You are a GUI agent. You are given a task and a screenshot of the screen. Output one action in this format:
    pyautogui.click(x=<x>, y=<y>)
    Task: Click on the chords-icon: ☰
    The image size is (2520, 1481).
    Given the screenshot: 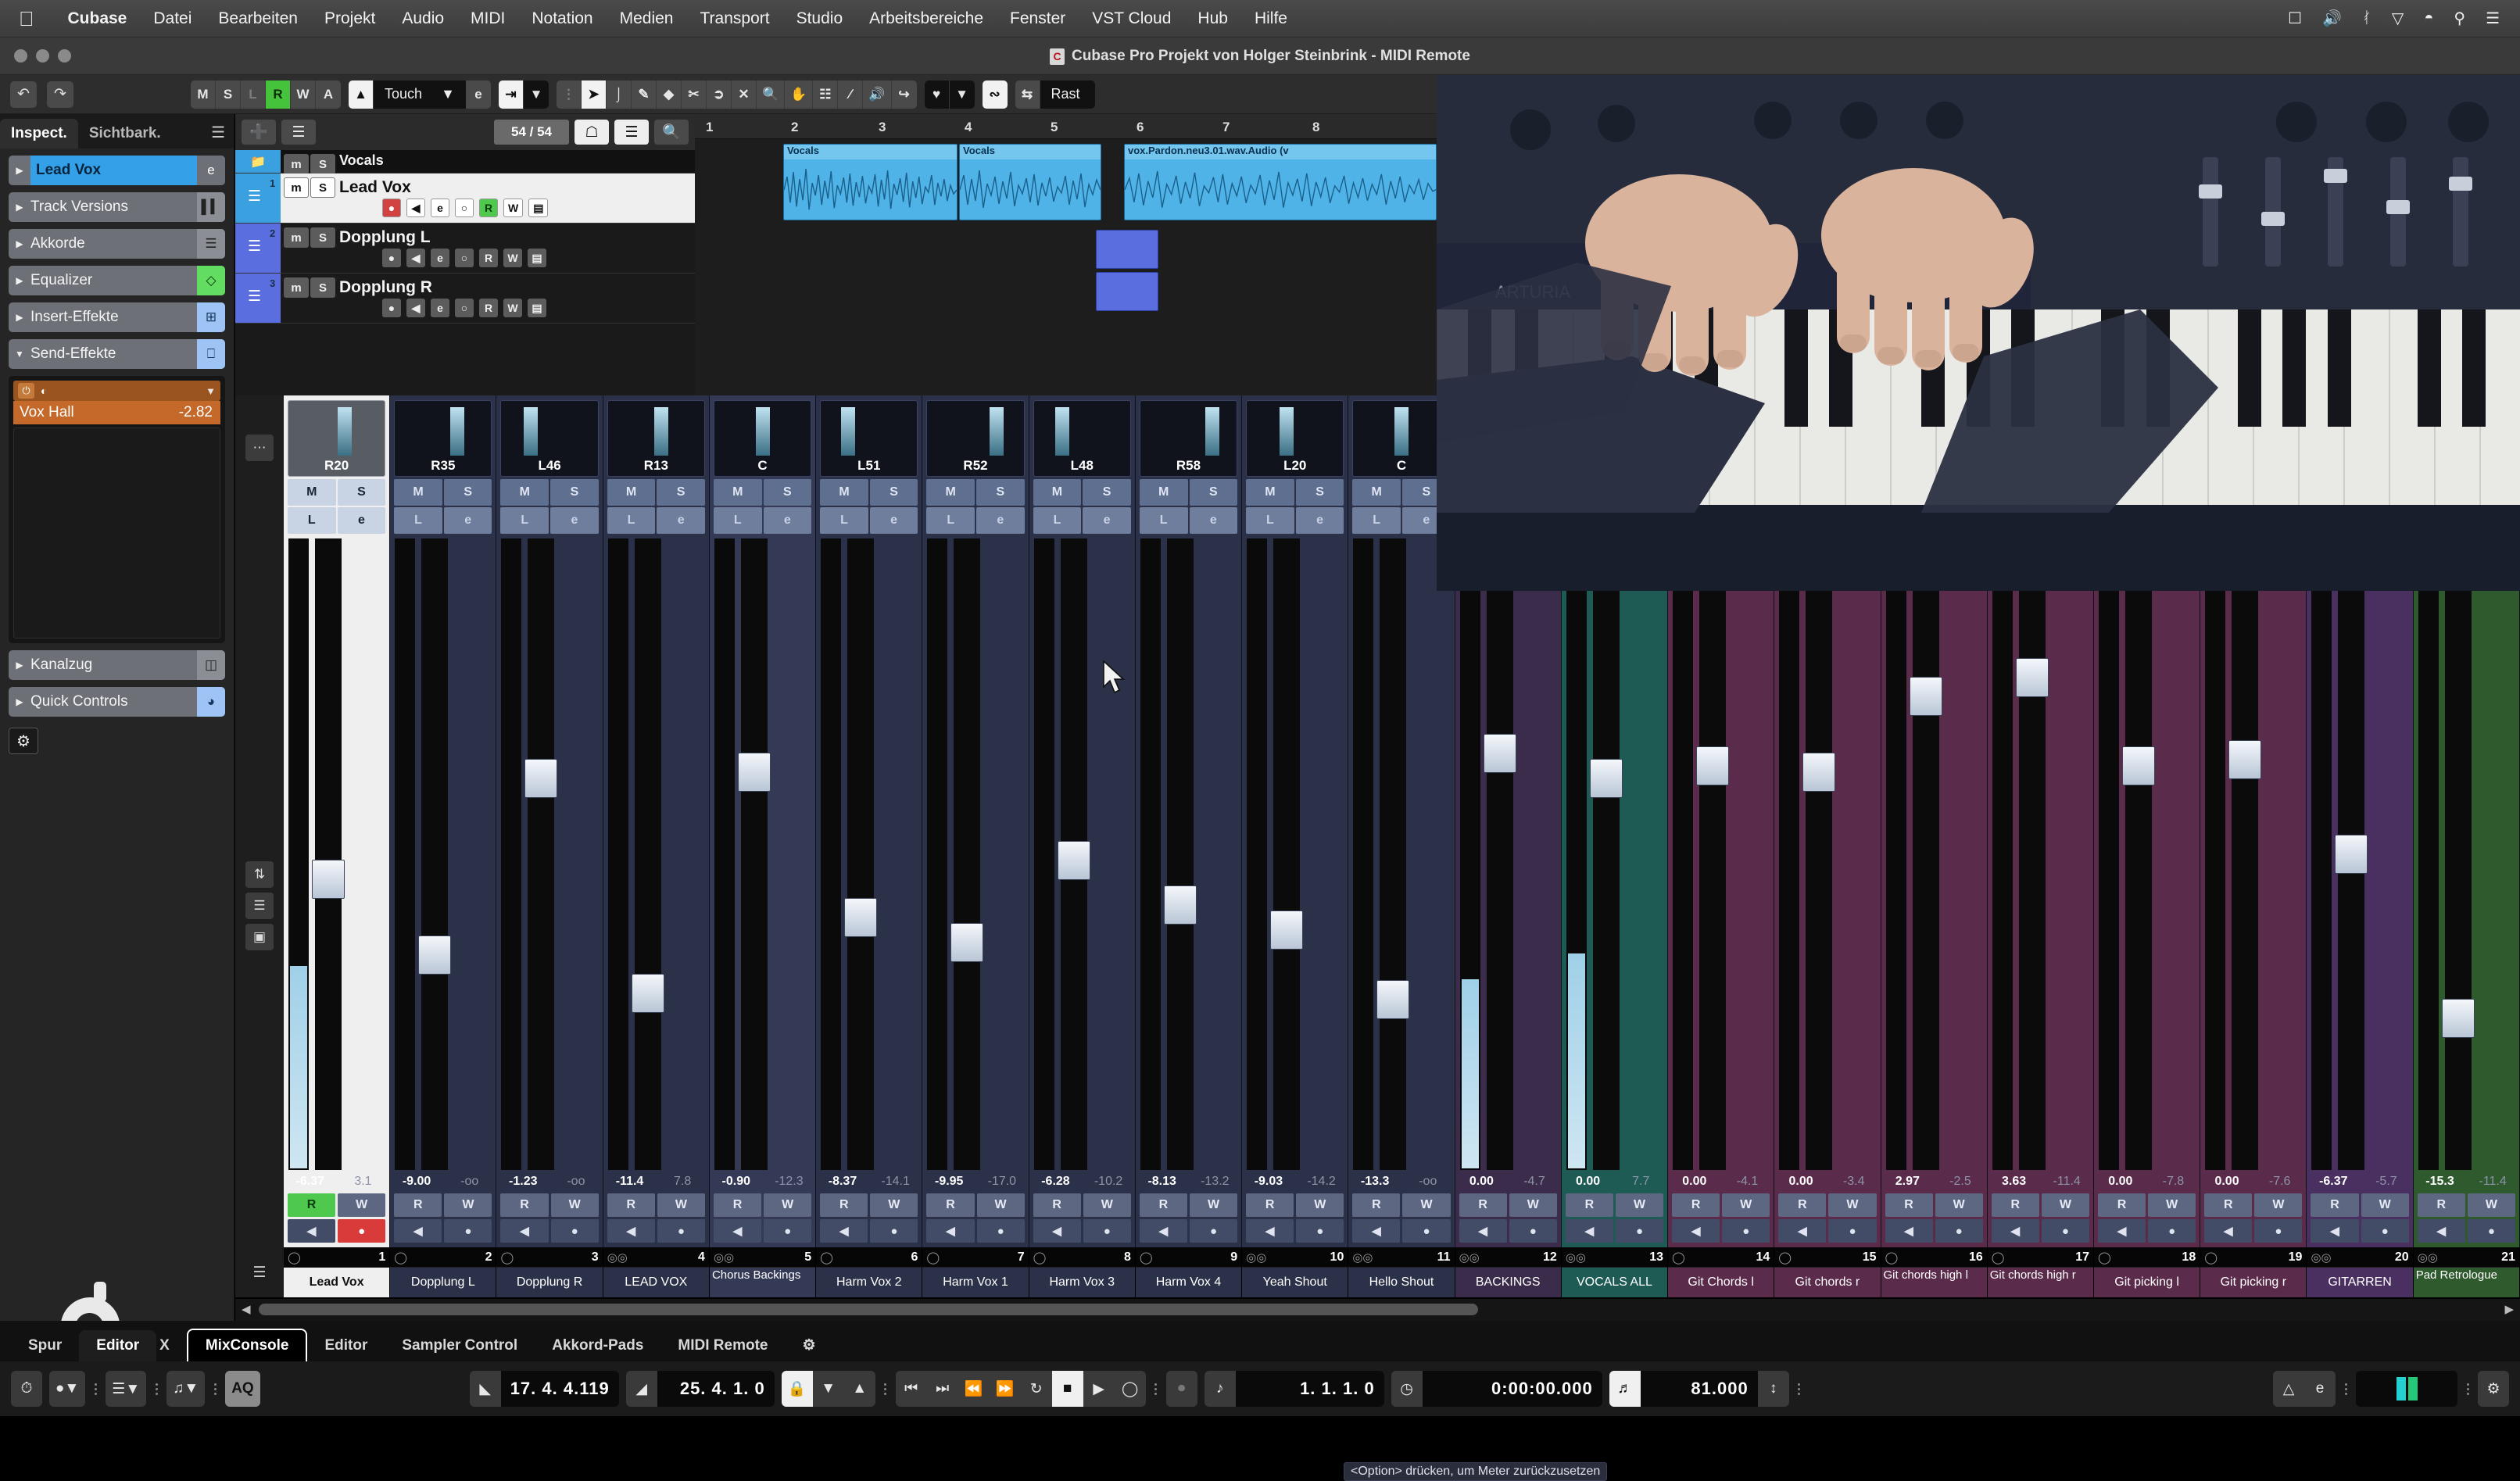 What is the action you would take?
    pyautogui.click(x=211, y=244)
    